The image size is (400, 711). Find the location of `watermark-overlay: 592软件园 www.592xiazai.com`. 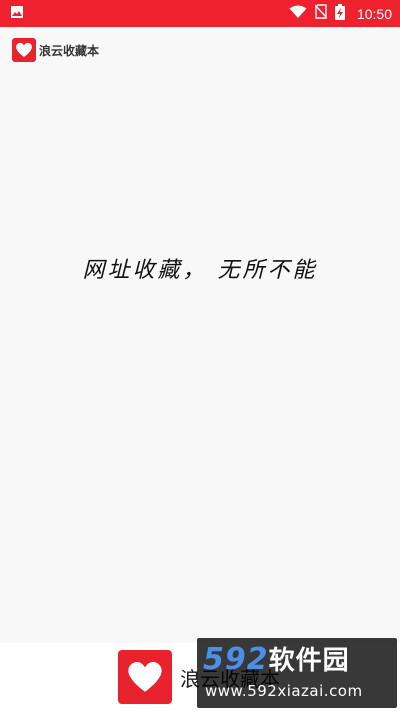

watermark-overlay: 592软件园 www.592xiazai.com is located at coordinates (297, 673).